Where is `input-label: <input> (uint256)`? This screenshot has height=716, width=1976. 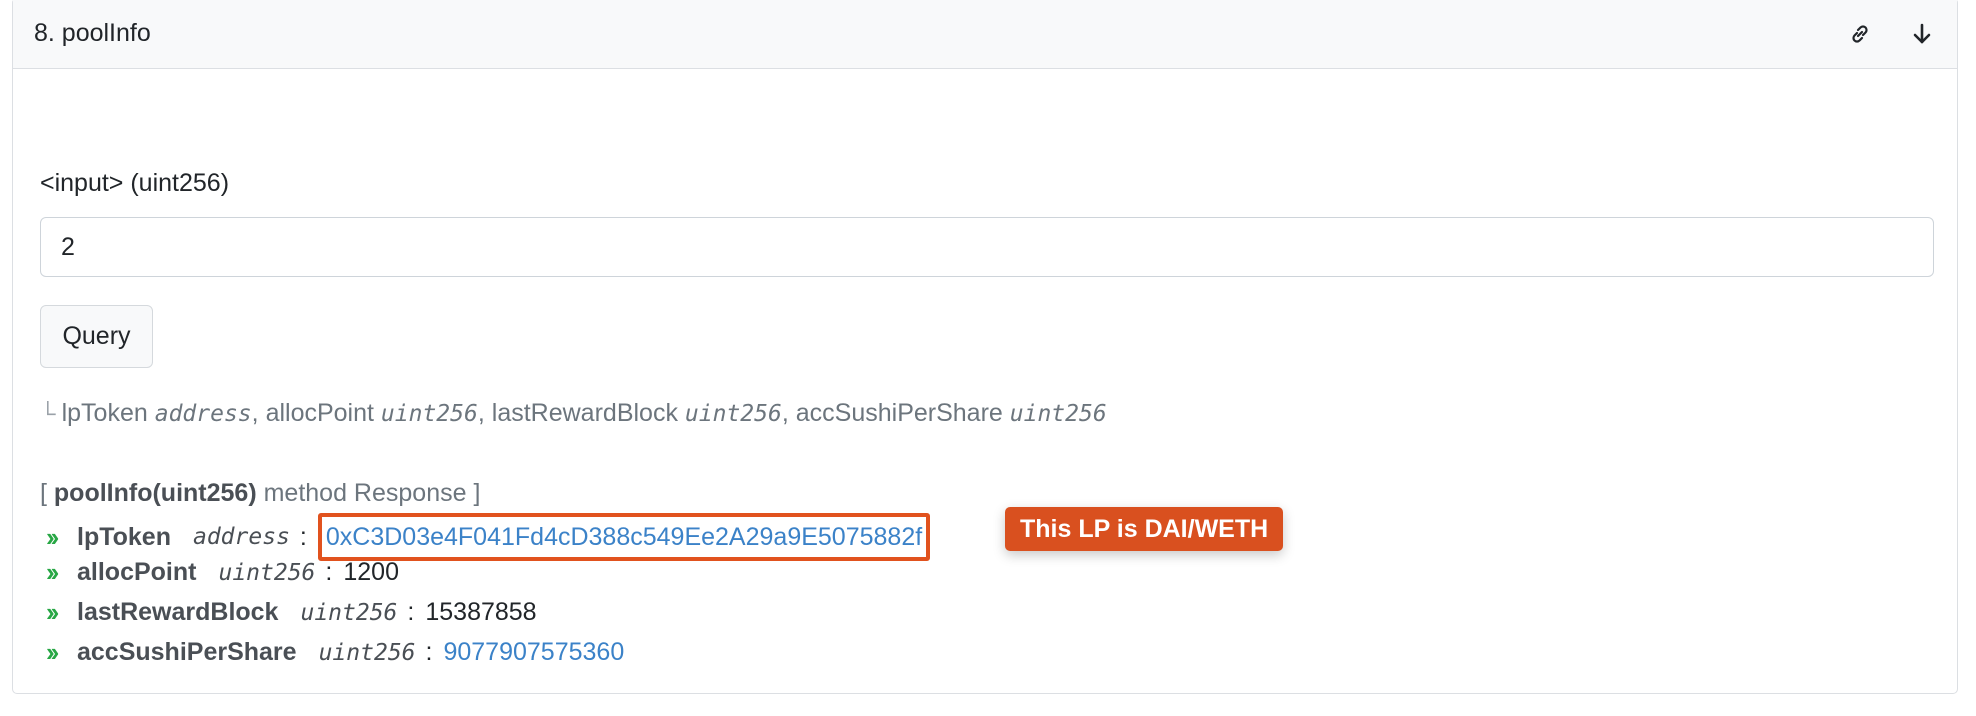
input-label: <input> (uint256) is located at coordinates (135, 183).